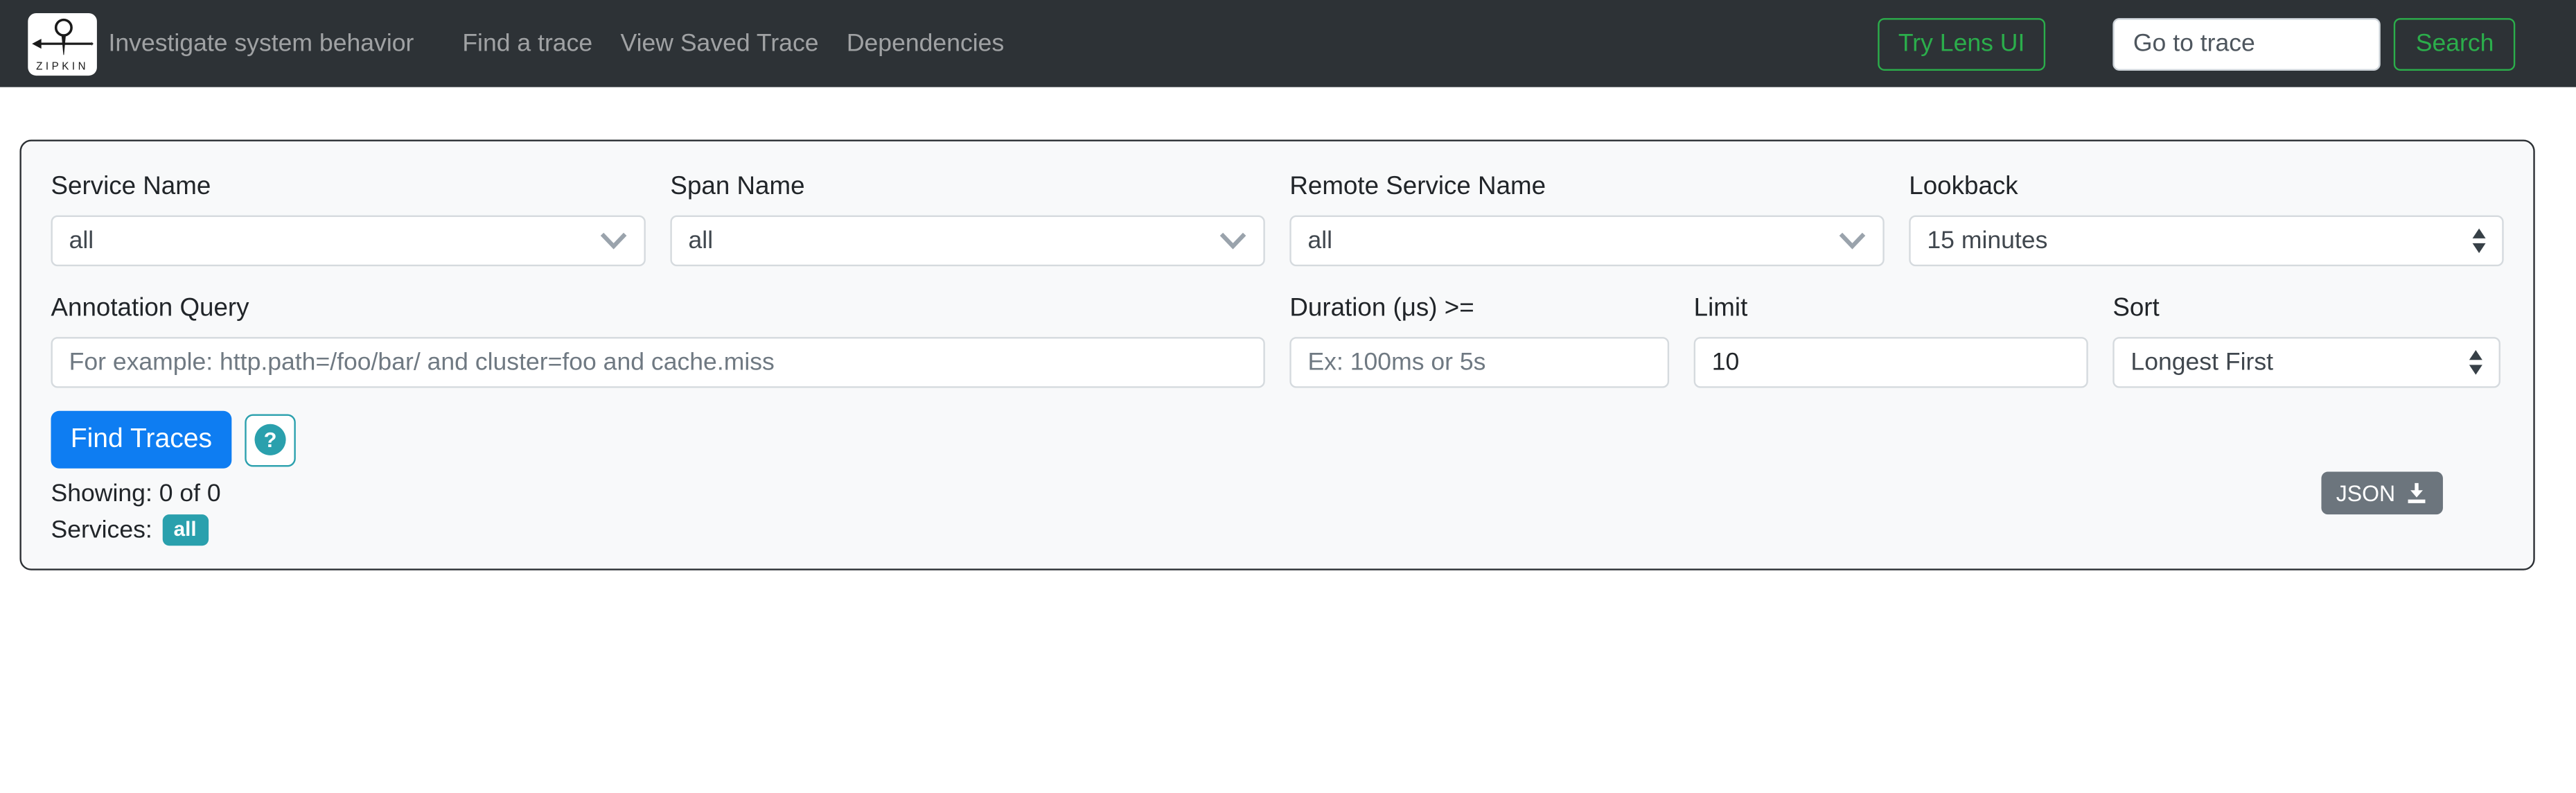 Image resolution: width=2576 pixels, height=793 pixels. Describe the element at coordinates (2202, 362) in the screenshot. I see `sort-value: Longest First` at that location.